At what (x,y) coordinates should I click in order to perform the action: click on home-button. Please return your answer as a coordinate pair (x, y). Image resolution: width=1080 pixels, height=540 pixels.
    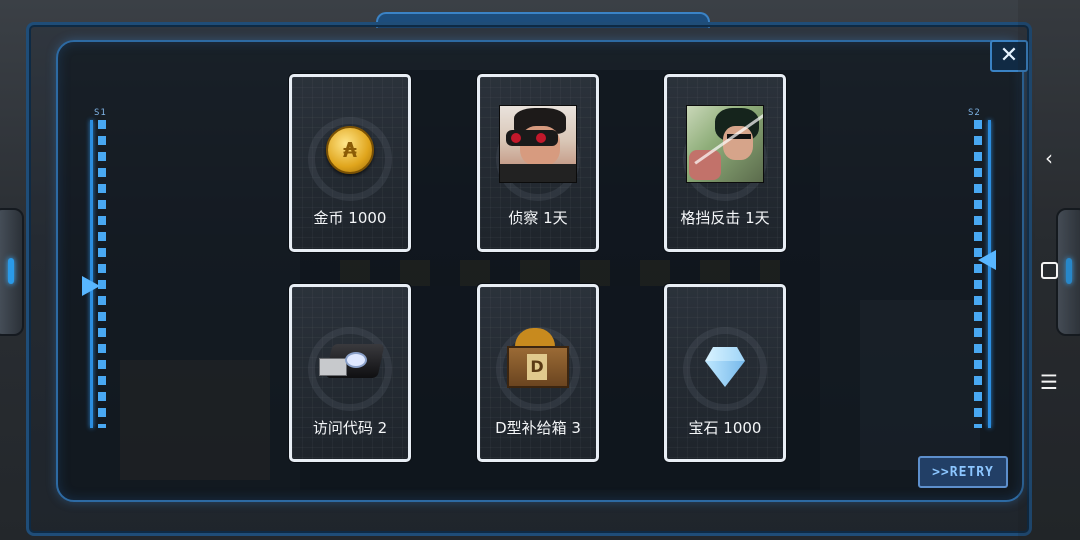
    Looking at the image, I should click on (1049, 270).